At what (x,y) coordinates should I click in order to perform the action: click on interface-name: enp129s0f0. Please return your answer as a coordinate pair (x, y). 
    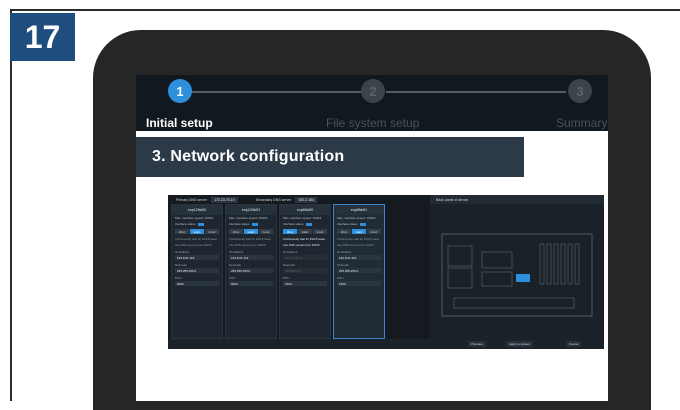
    Looking at the image, I should click on (197, 210).